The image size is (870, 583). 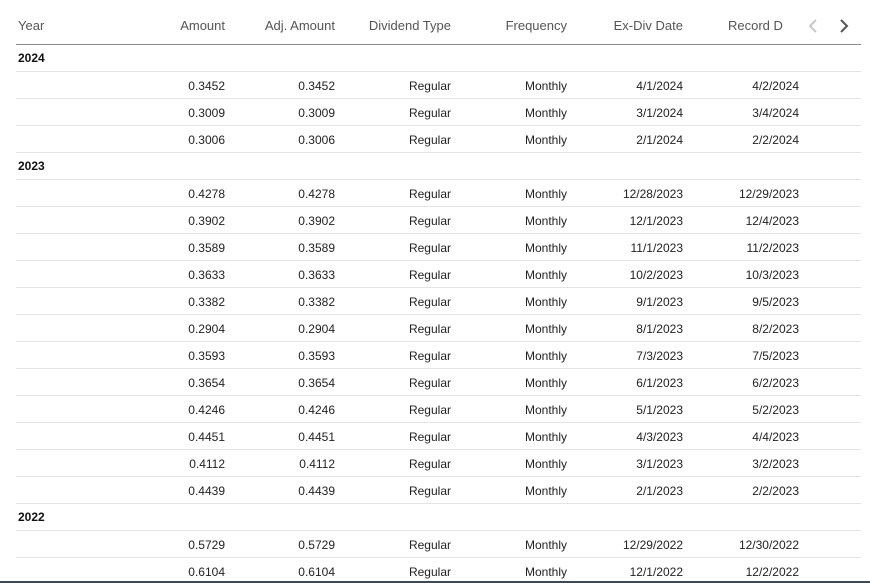 What do you see at coordinates (206, 275) in the screenshot?
I see `amount-cell: 0.3633` at bounding box center [206, 275].